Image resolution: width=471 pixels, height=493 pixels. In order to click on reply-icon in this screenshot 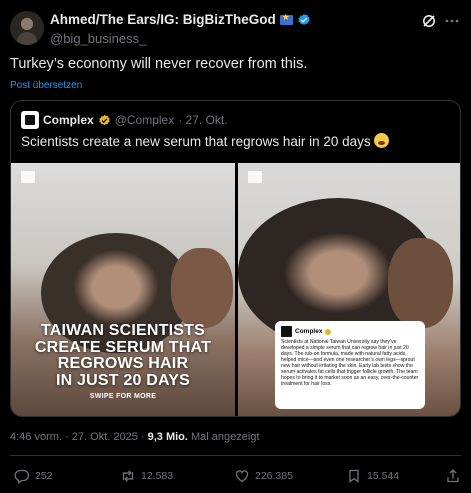, I will do `click(22, 476)`.